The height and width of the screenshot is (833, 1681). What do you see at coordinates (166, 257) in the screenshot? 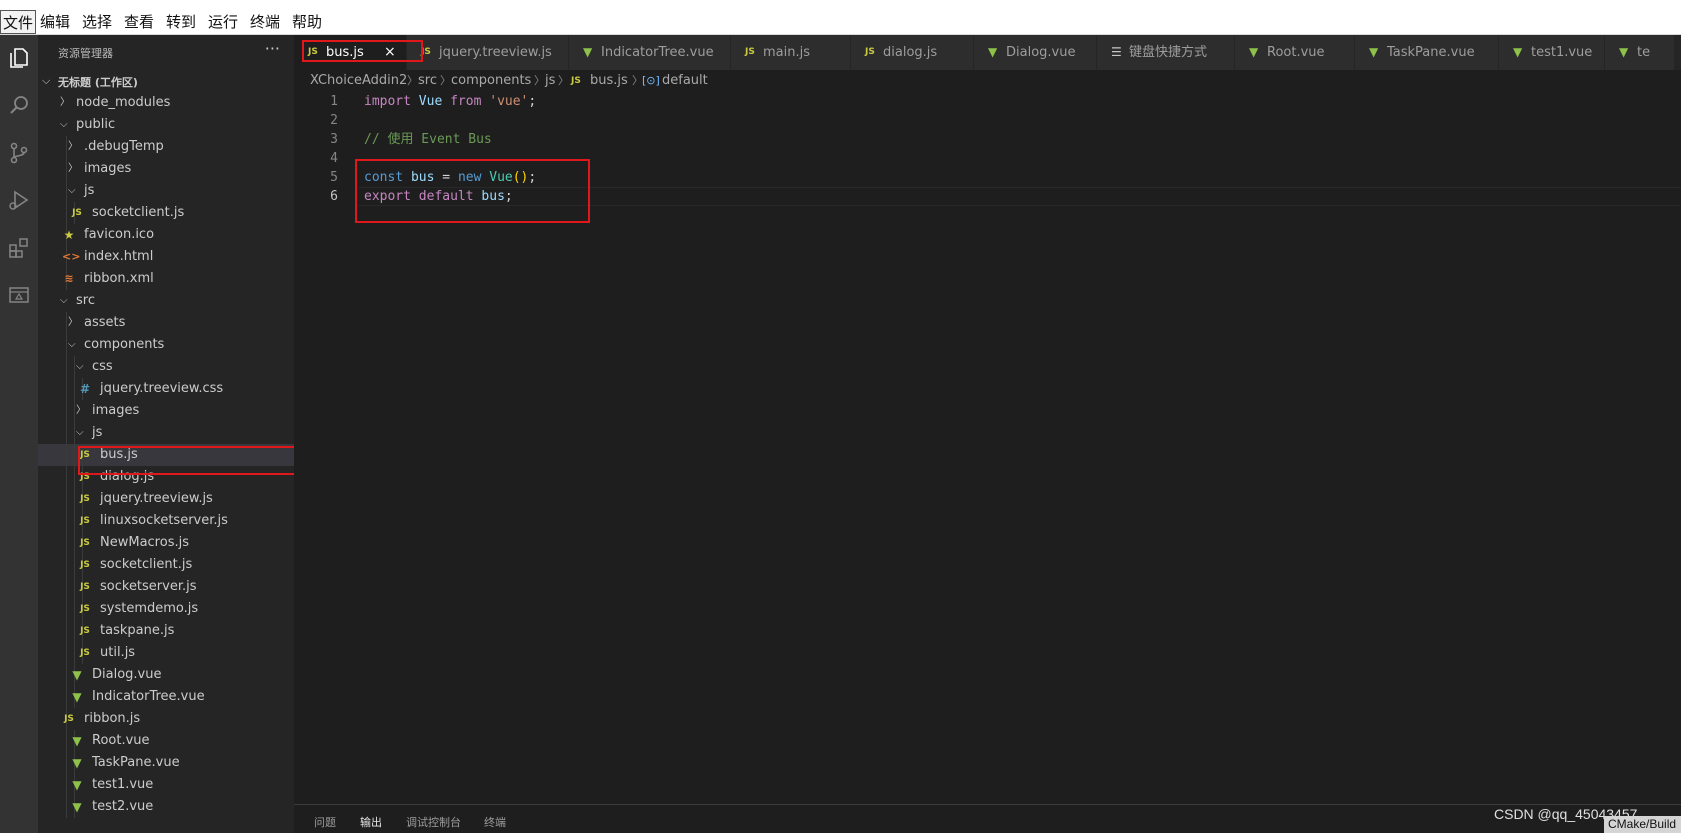
I see `tree-file: <> index.html` at bounding box center [166, 257].